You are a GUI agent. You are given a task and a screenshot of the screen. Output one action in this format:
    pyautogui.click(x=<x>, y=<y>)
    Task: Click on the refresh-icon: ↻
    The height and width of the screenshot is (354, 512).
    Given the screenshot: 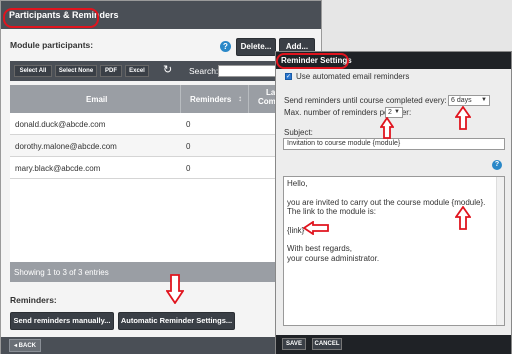 What is the action you would take?
    pyautogui.click(x=167, y=70)
    